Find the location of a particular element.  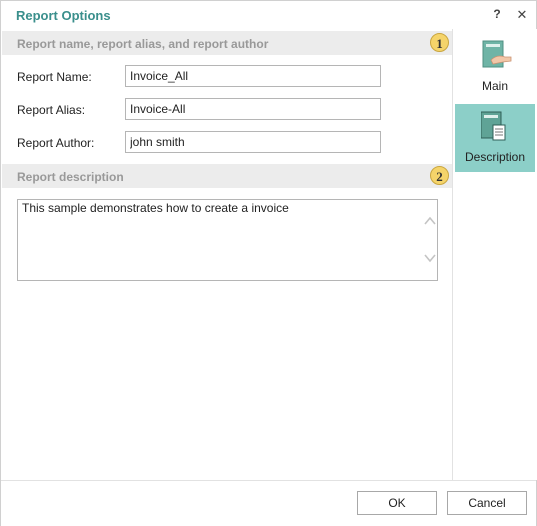

title-bar: Report Options ? ✕ is located at coordinates (268, 15).